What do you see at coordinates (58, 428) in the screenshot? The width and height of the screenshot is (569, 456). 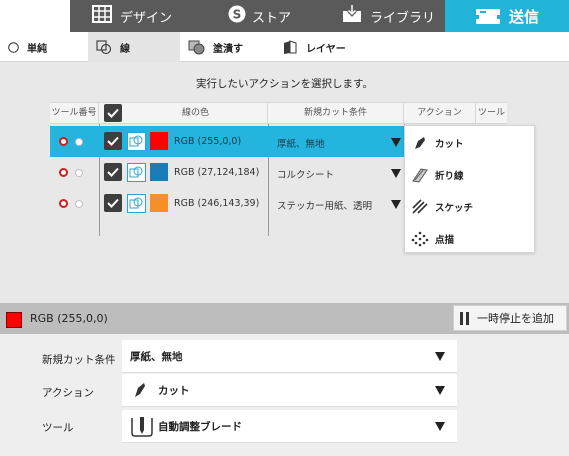 I see `tool-label: ツール` at bounding box center [58, 428].